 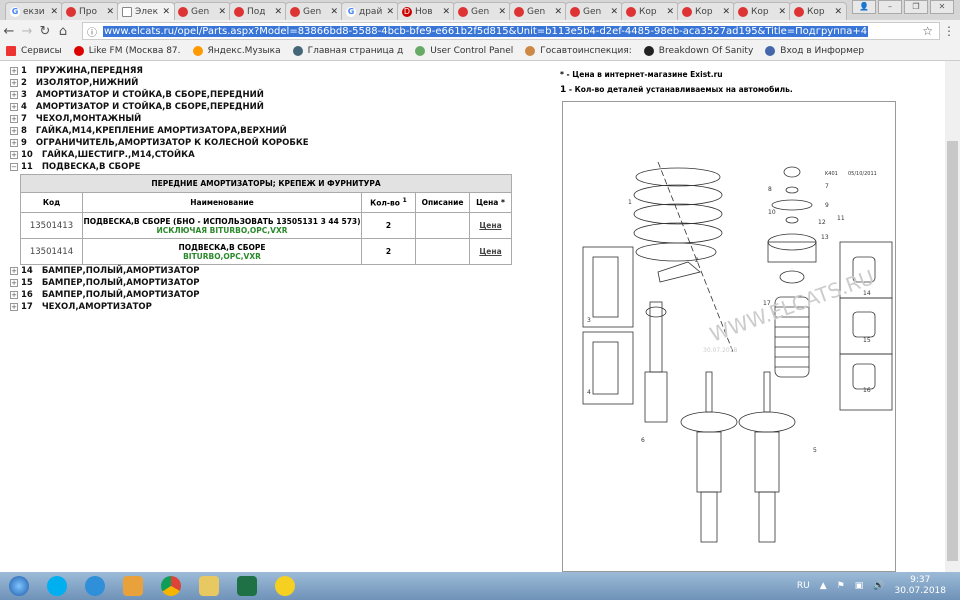 I want to click on browser-tab: Элек ✕, so click(x=146, y=11).